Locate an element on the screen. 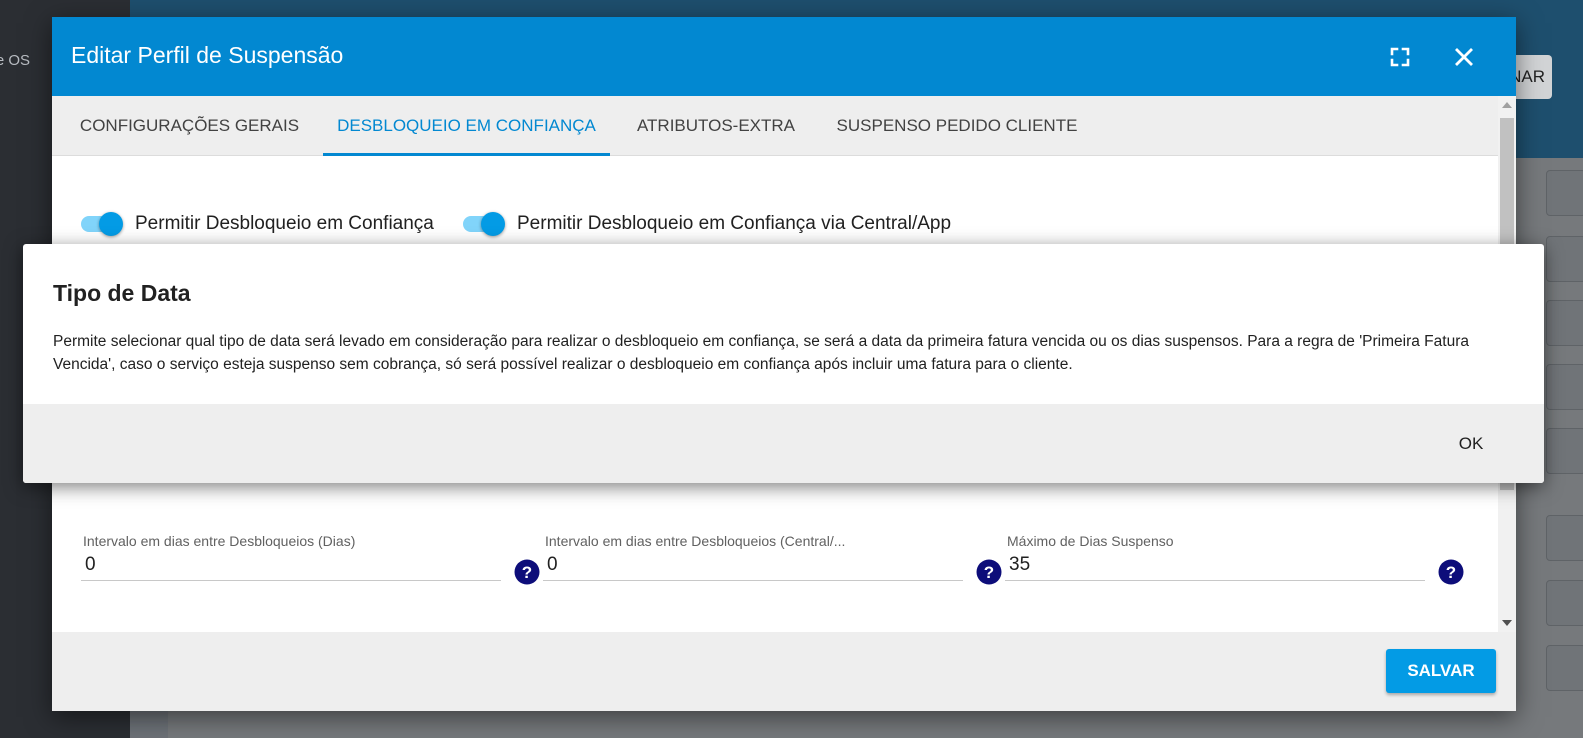 The width and height of the screenshot is (1583, 738). tab-suspenso-pedido-cliente: SUSPENSO PEDIDO CLIENTE is located at coordinates (957, 126).